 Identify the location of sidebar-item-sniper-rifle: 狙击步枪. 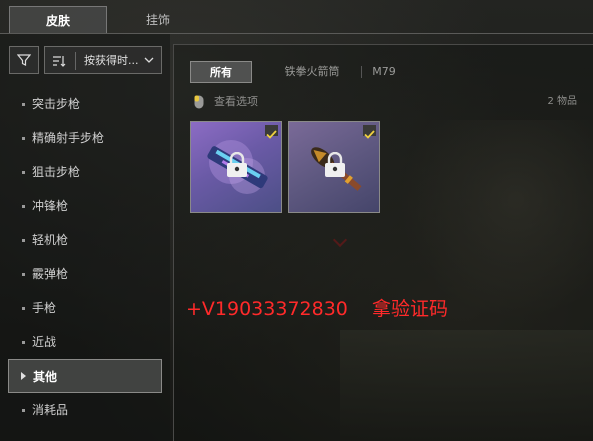
(85, 172).